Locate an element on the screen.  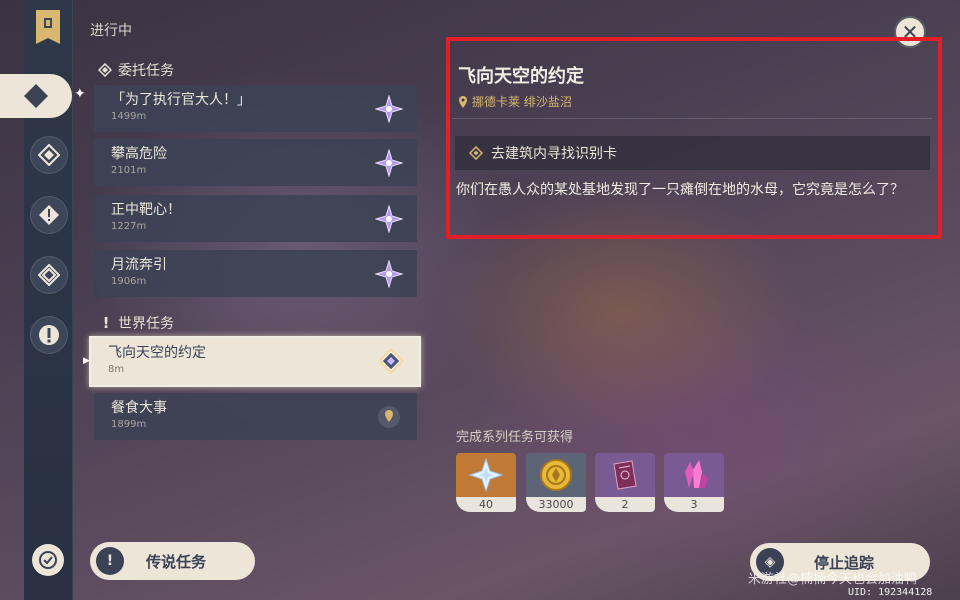
quest-card-selected: 飞向天空的约定 8m is located at coordinates (255, 361).